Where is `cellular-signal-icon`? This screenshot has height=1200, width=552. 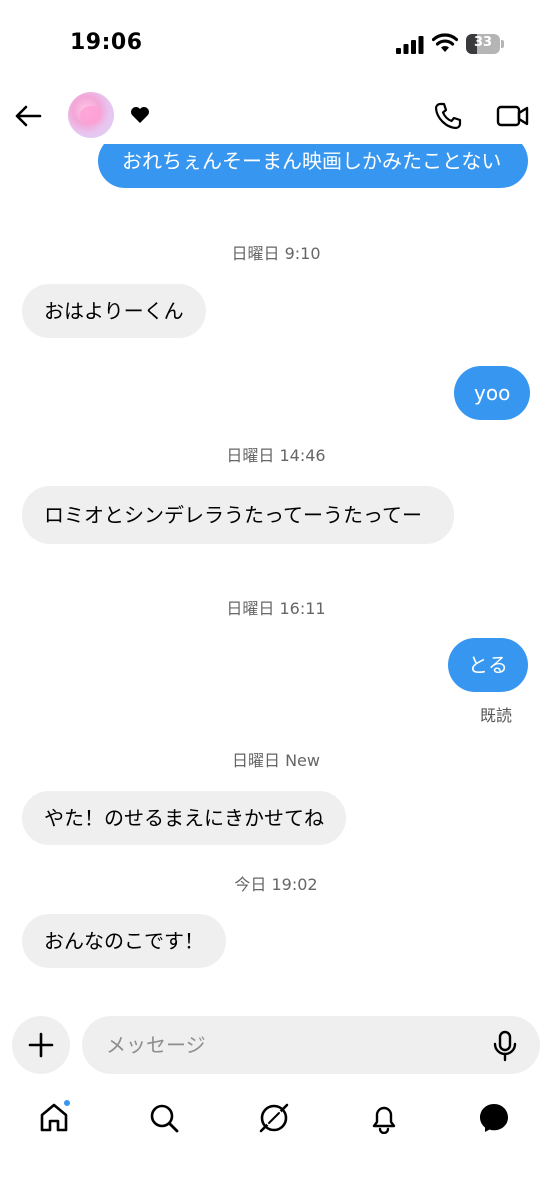
cellular-signal-icon is located at coordinates (410, 45).